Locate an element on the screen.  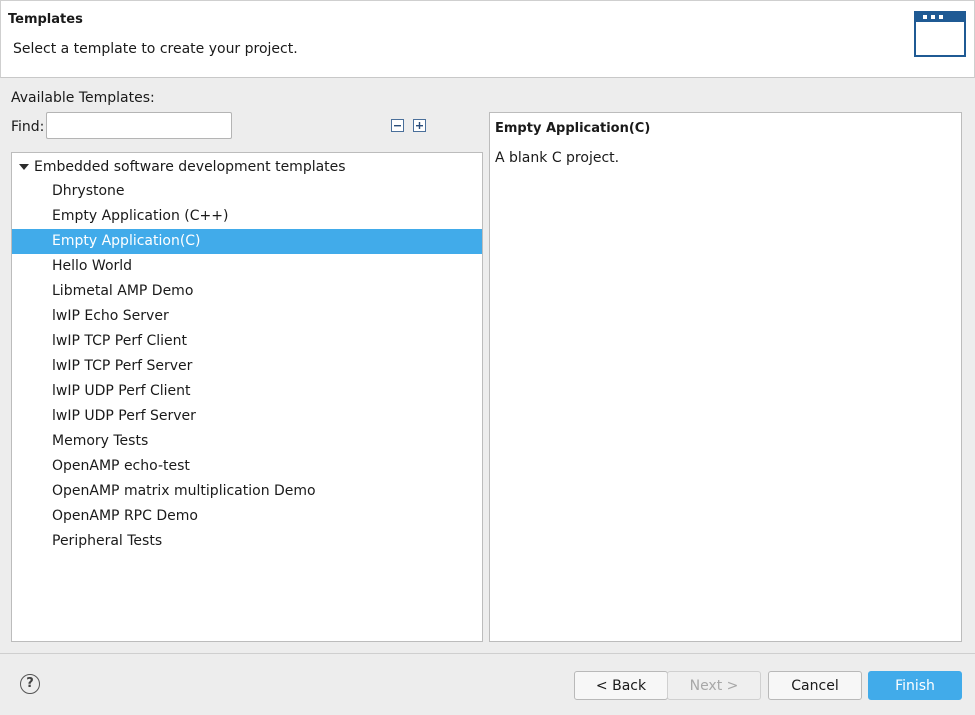
template-item: Peripheral Tests is located at coordinates (247, 541).